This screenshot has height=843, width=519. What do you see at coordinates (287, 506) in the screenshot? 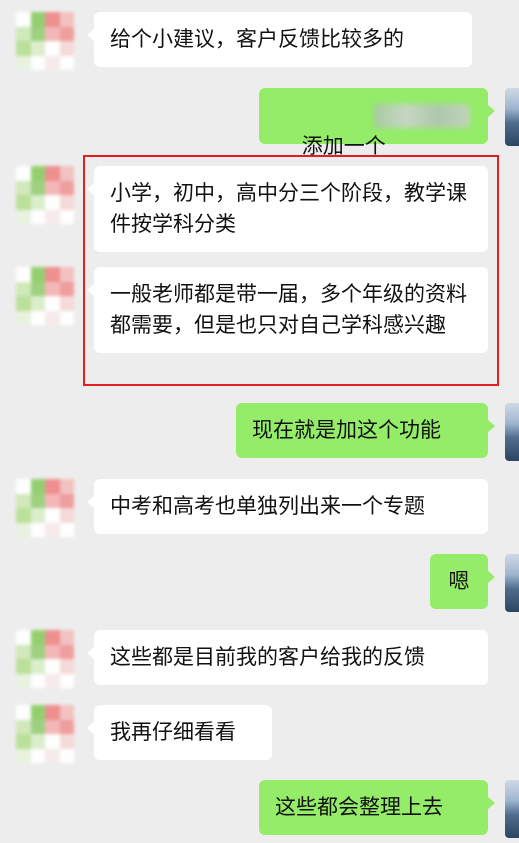
I see `message-bubble-incoming: 中考和高考也单独列出来一个专题` at bounding box center [287, 506].